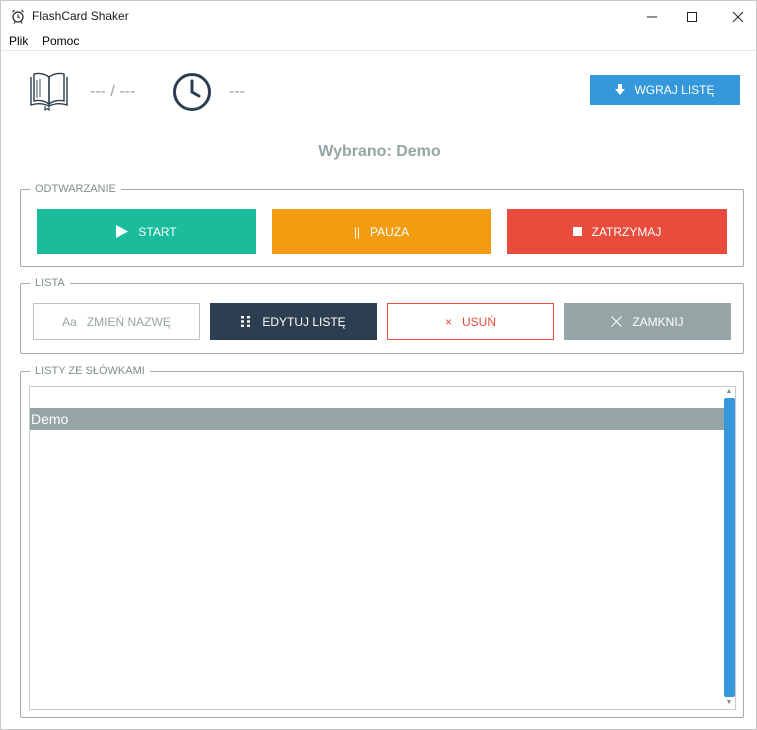 The width and height of the screenshot is (757, 730). What do you see at coordinates (729, 392) in the screenshot?
I see `scroll-up-button: ▲` at bounding box center [729, 392].